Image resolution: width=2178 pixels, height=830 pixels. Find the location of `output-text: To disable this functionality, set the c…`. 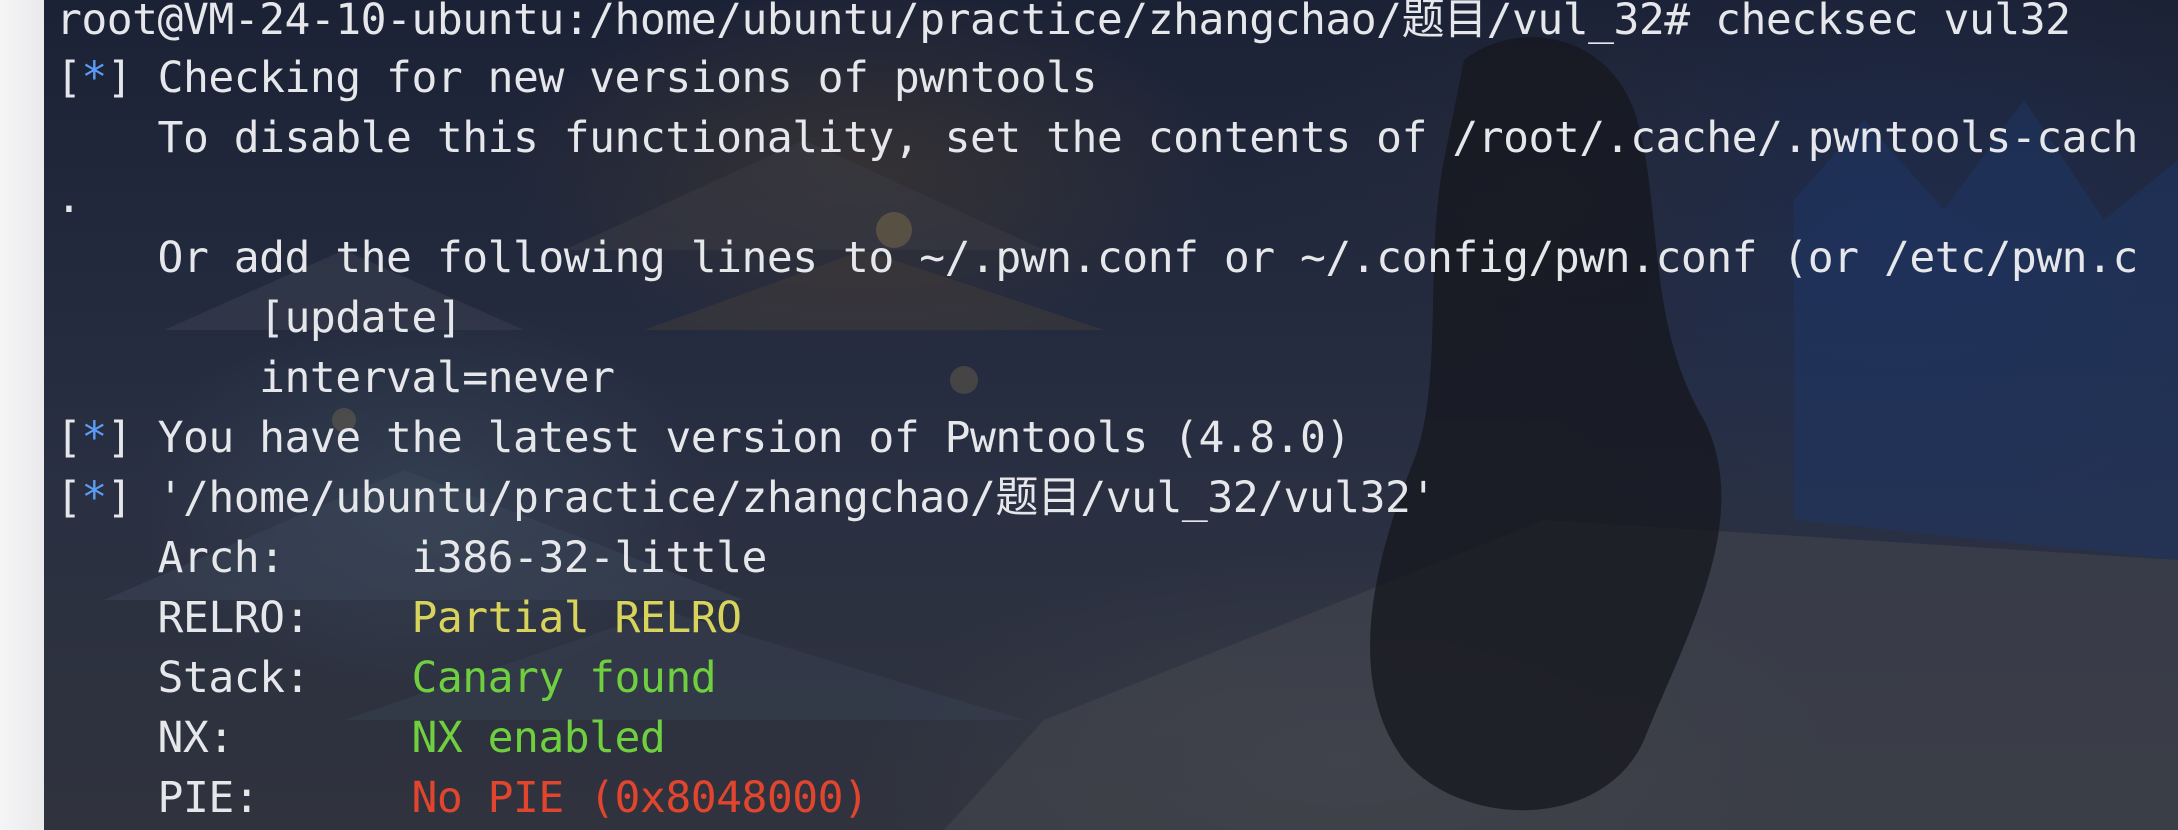

output-text: To disable this functionality, set the c… is located at coordinates (1097, 138).